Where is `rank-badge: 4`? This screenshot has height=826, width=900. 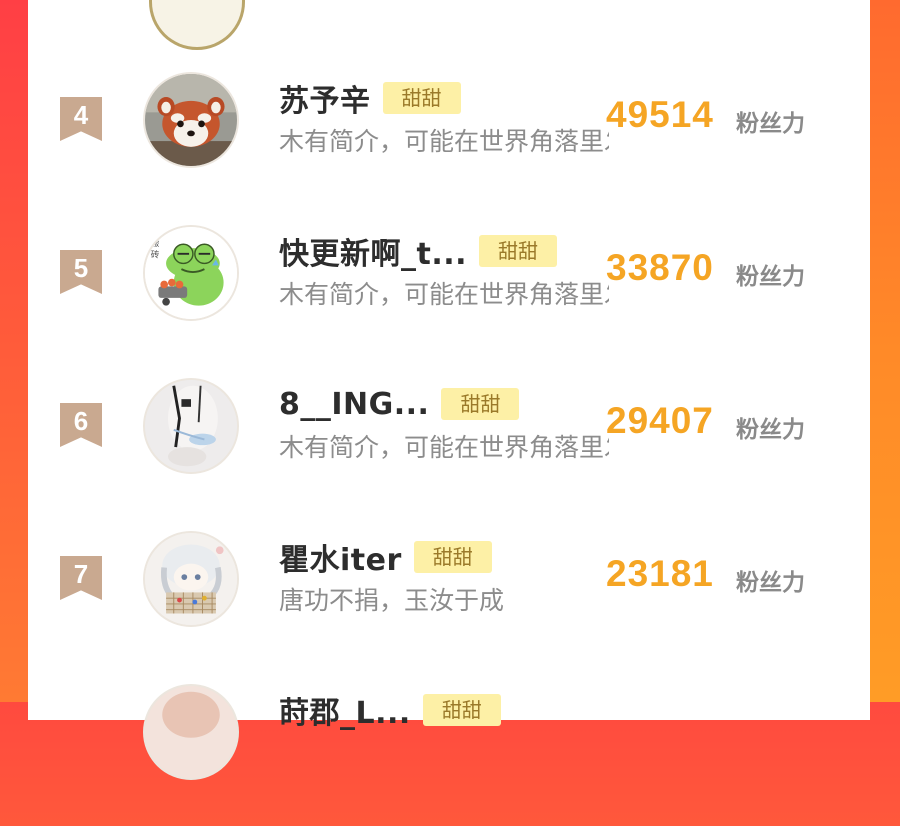
rank-badge: 4 is located at coordinates (81, 119).